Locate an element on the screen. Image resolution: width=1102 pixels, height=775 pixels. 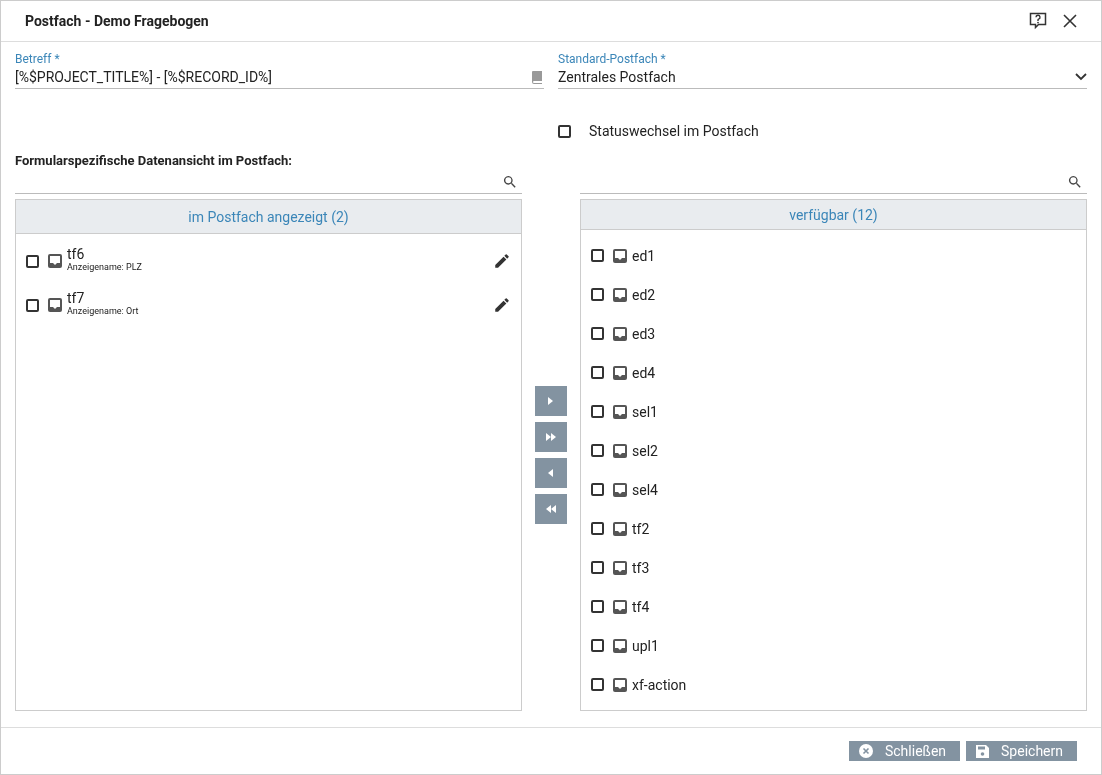
field-name: ed3 is located at coordinates (644, 333).